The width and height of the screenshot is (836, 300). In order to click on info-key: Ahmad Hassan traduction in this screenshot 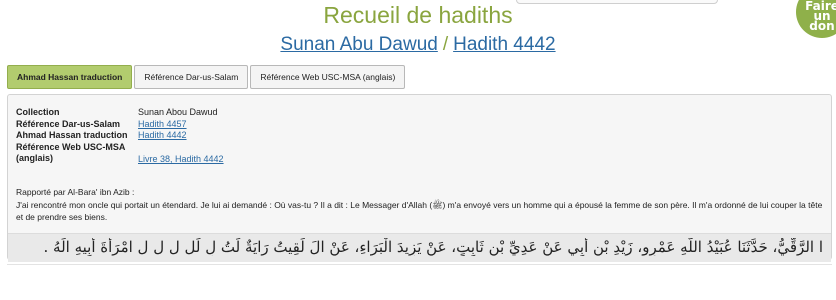, I will do `click(72, 135)`.